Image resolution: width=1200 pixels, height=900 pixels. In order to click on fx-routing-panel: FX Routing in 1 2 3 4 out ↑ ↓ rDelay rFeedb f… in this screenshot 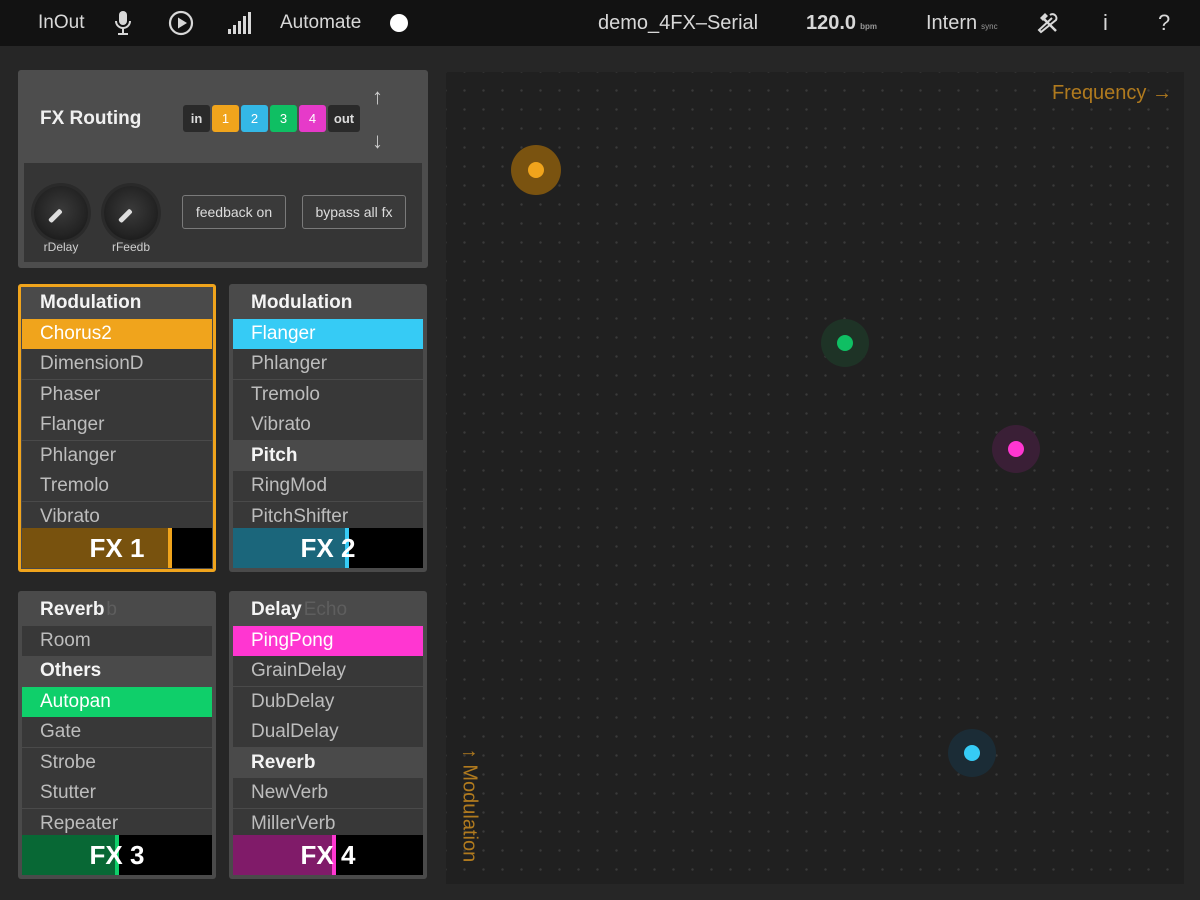, I will do `click(223, 169)`.